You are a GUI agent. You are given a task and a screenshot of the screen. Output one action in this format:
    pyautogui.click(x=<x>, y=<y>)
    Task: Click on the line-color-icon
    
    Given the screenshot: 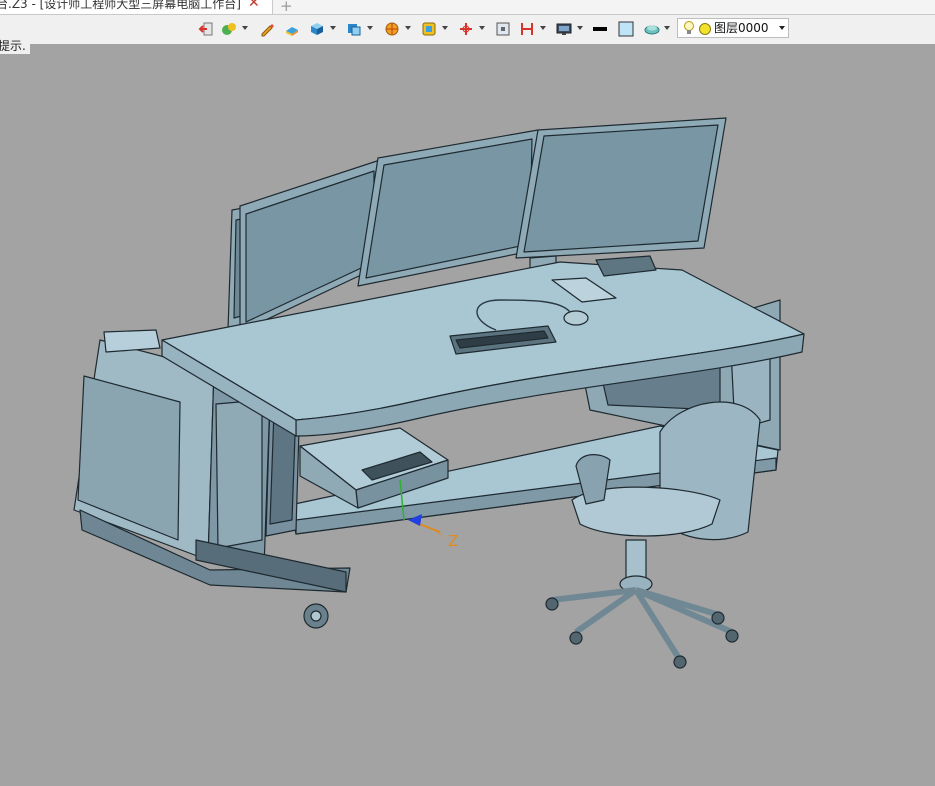 What is the action you would take?
    pyautogui.click(x=600, y=29)
    